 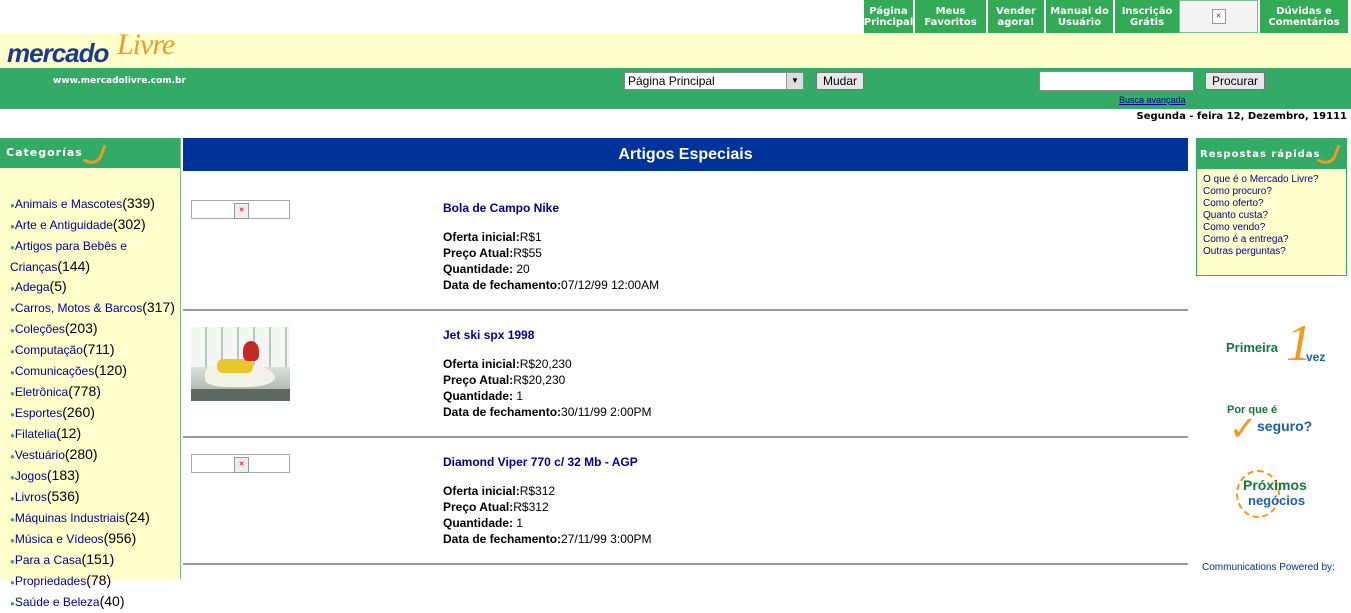 I want to click on dropdown-arrow-icon: ▼, so click(x=794, y=81).